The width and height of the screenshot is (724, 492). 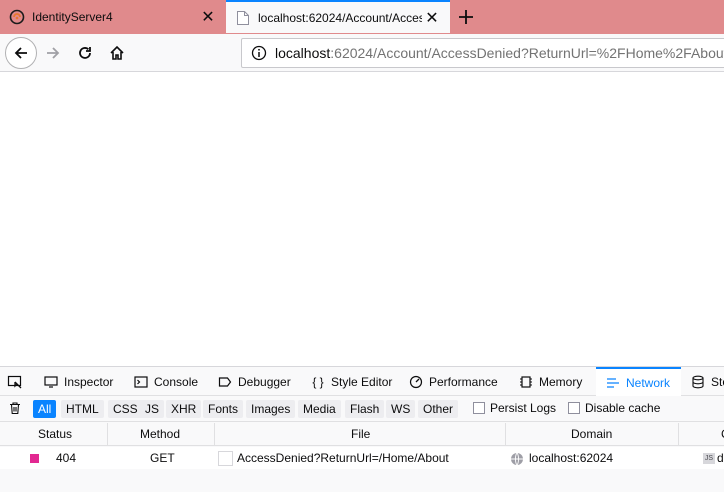 What do you see at coordinates (161, 434) in the screenshot?
I see `column-header-method: Method` at bounding box center [161, 434].